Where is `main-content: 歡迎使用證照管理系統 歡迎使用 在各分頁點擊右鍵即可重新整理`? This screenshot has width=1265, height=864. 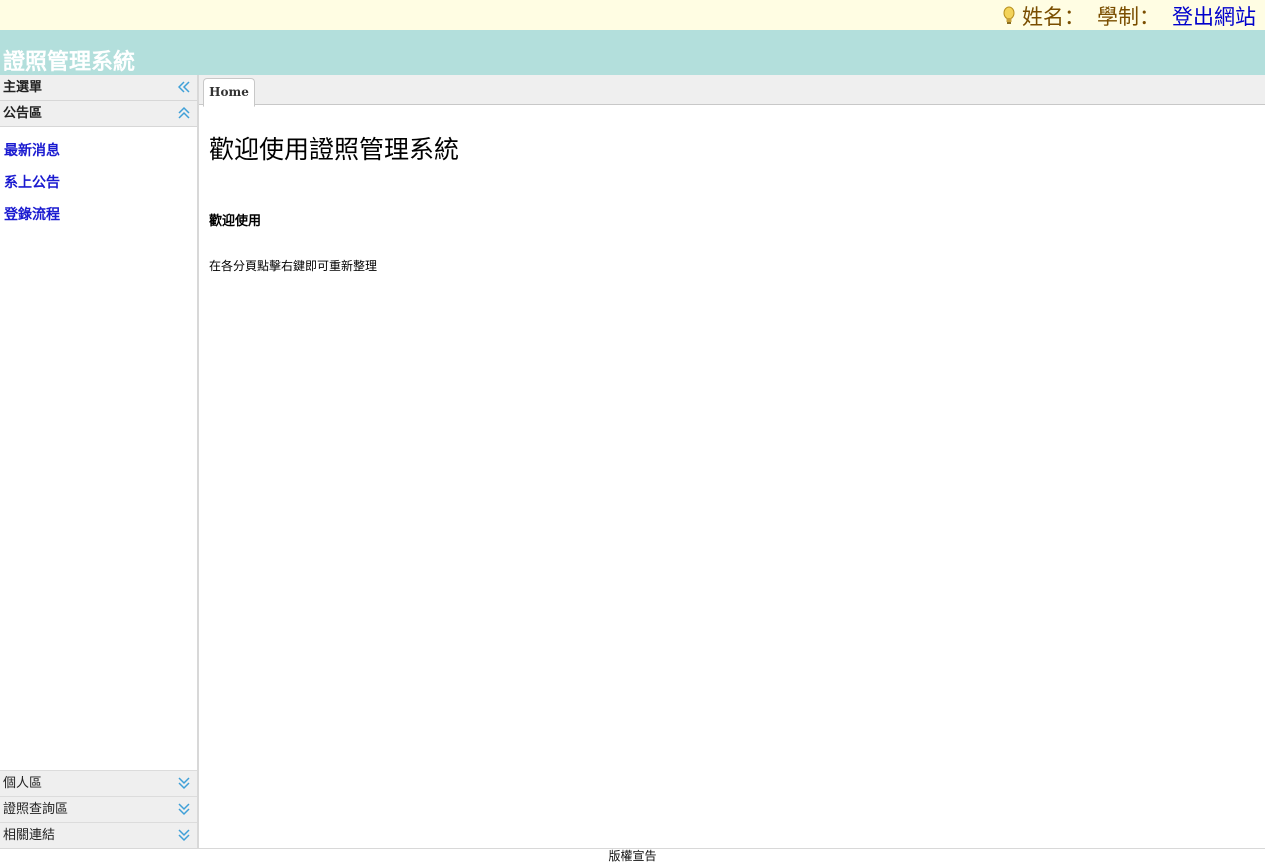
main-content: 歡迎使用證照管理系統 歡迎使用 在各分頁點擊右鍵即可重新整理 is located at coordinates (729, 202).